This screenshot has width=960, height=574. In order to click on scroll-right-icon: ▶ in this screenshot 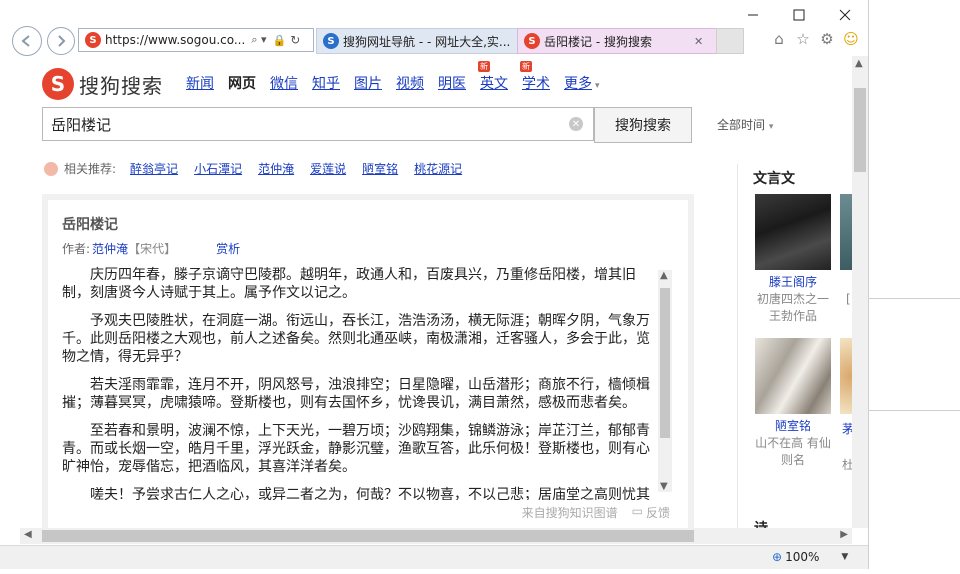, I will do `click(844, 534)`.